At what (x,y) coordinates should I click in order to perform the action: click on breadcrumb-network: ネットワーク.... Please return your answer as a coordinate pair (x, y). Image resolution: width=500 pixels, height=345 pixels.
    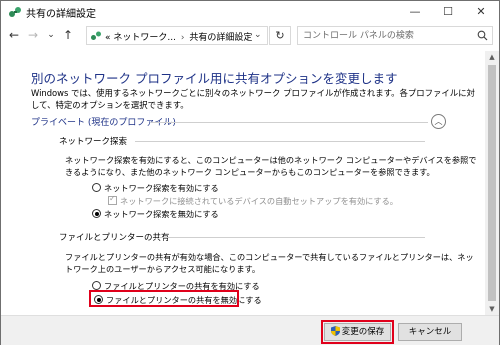
    Looking at the image, I should click on (144, 38).